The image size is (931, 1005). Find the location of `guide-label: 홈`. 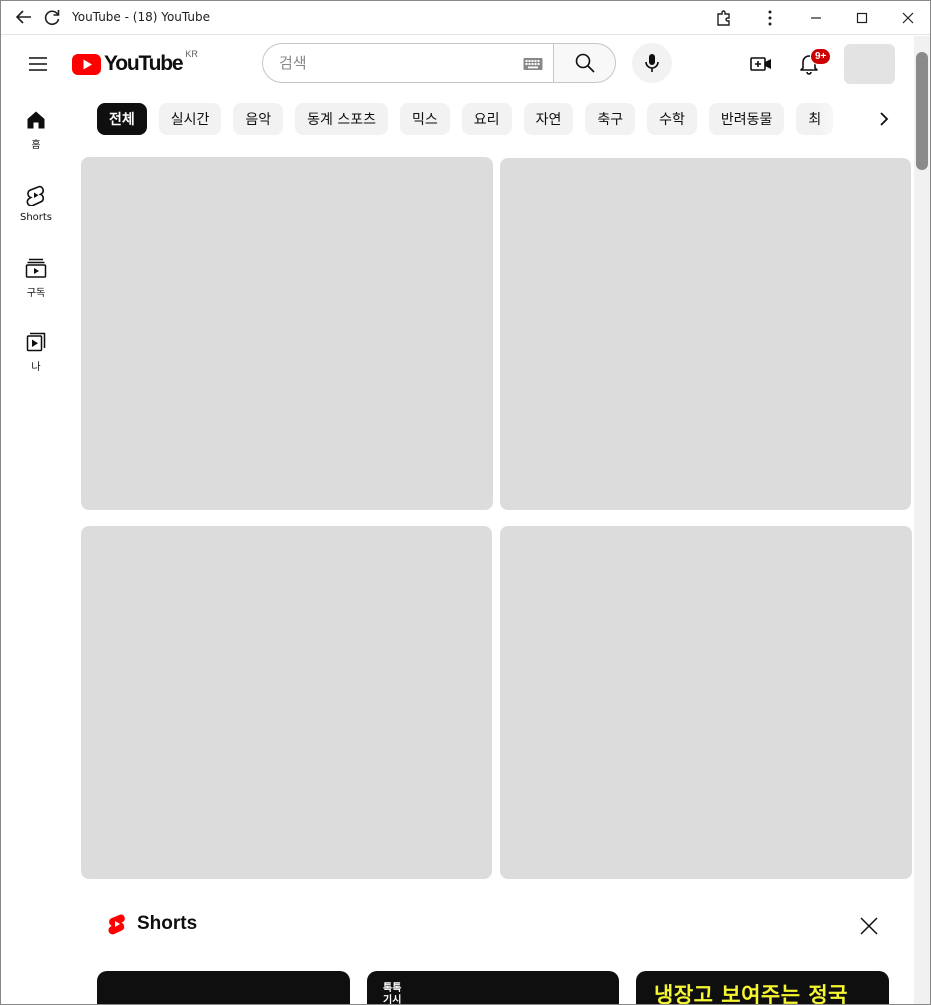

guide-label: 홈 is located at coordinates (36, 145).